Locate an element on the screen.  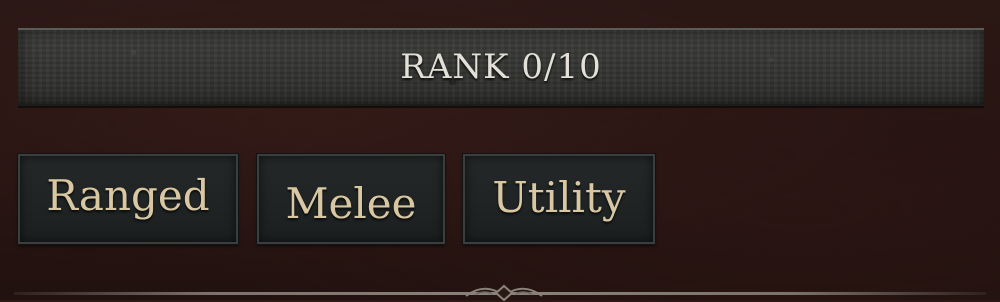
ornament-icon is located at coordinates (504, 293).